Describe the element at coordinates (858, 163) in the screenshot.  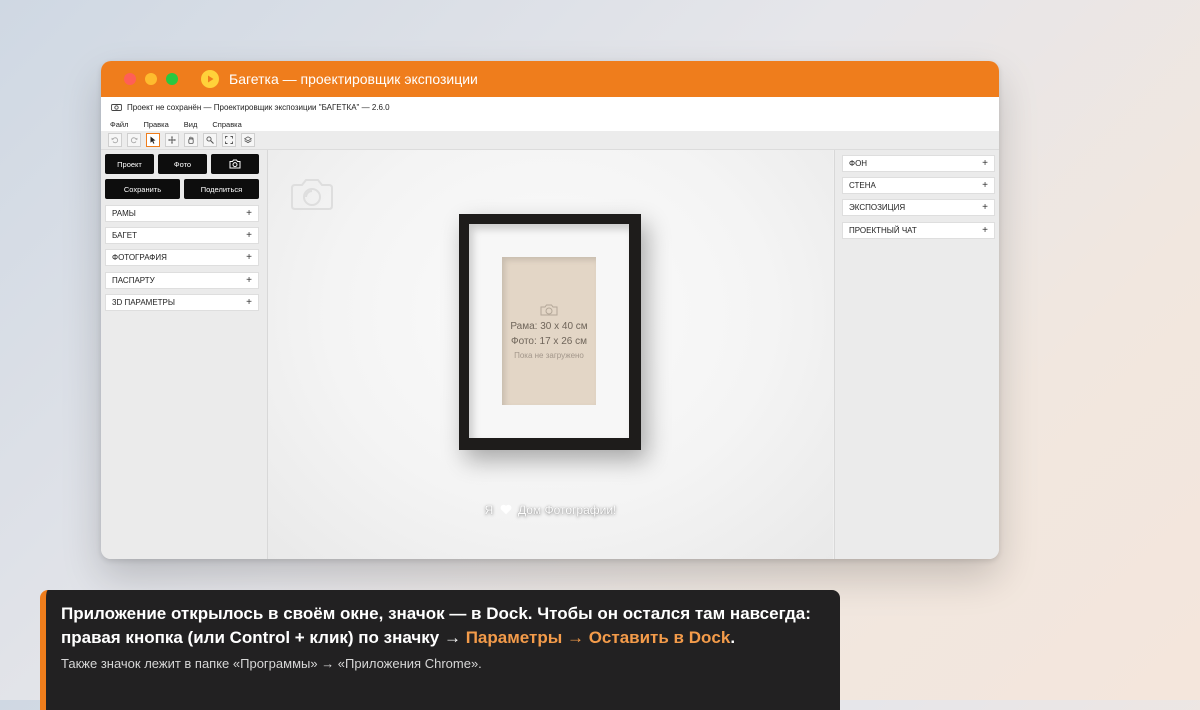
I see `section-label: ФОН` at that location.